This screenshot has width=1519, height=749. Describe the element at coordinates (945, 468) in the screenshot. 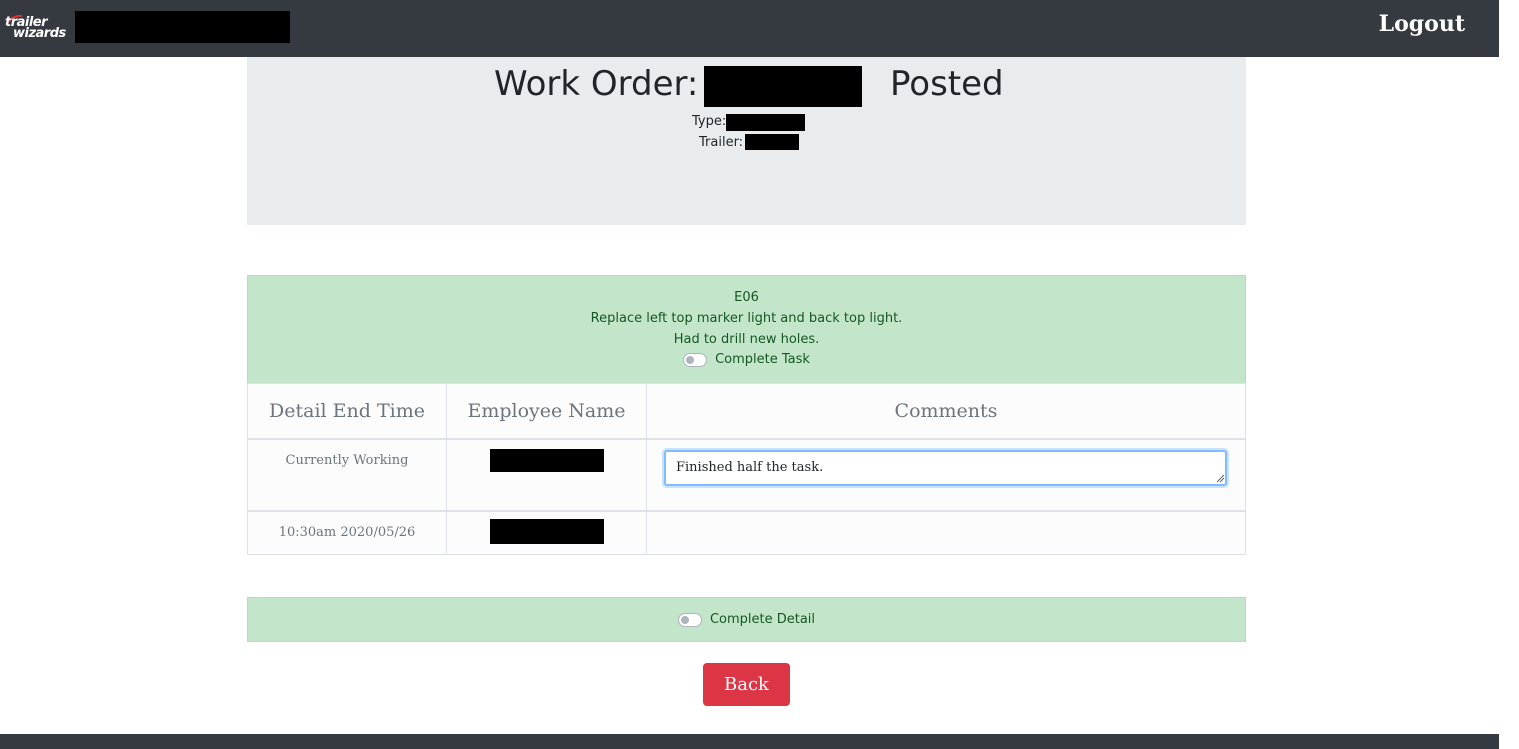

I see `comment-input` at that location.